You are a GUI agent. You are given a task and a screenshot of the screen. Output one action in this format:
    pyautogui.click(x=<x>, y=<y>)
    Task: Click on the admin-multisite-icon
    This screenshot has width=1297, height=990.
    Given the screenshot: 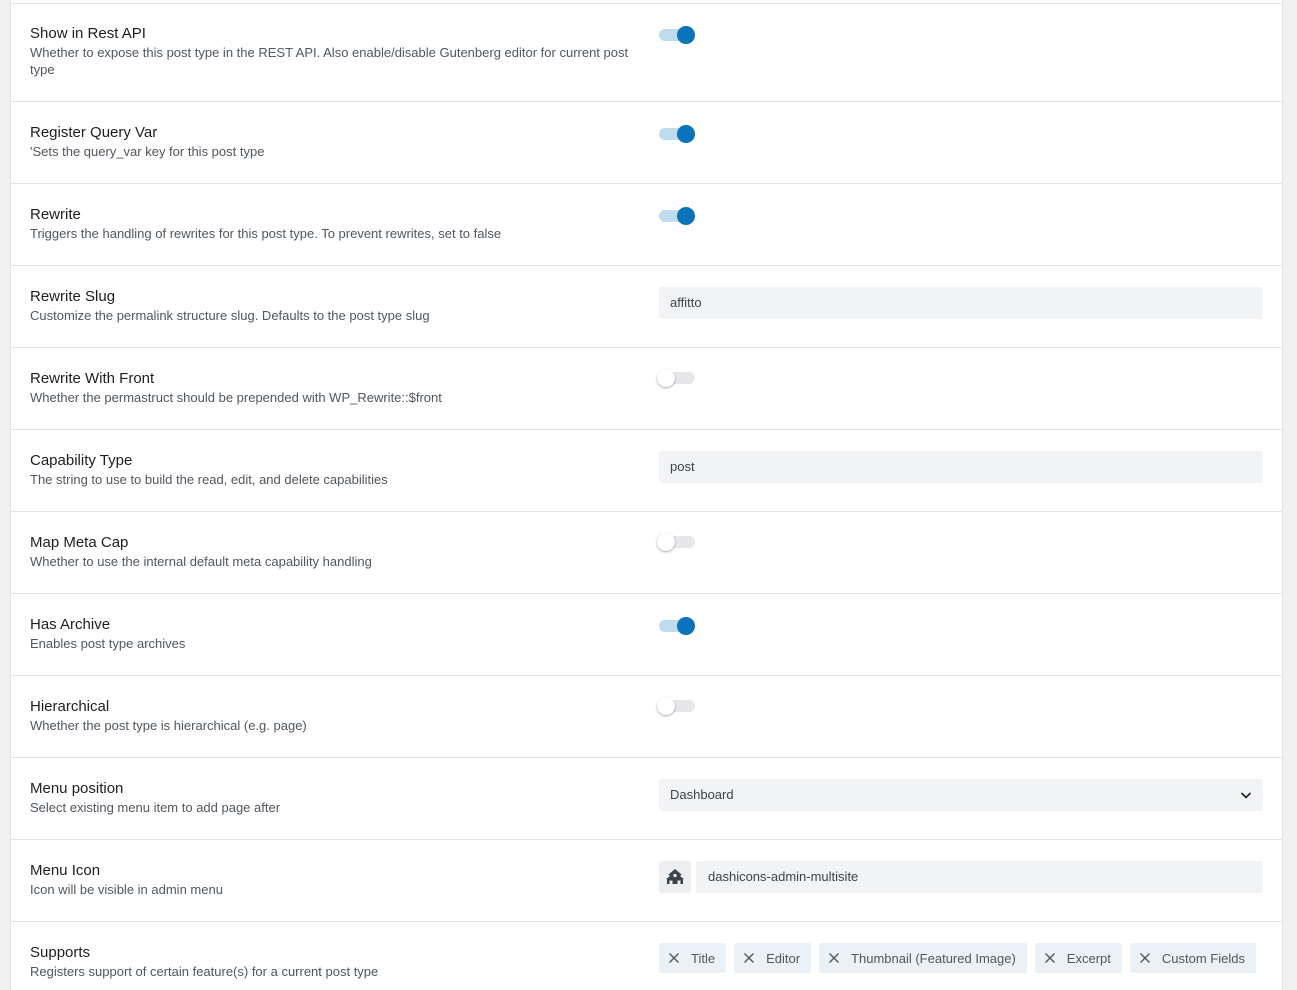 What is the action you would take?
    pyautogui.click(x=675, y=876)
    